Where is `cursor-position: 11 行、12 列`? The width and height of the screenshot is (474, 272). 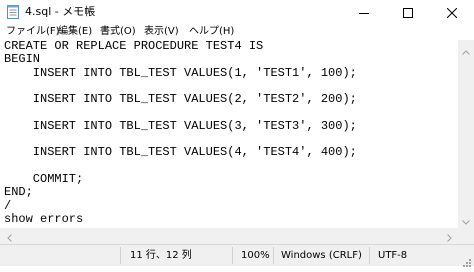
cursor-position: 11 行、12 列 is located at coordinates (161, 255).